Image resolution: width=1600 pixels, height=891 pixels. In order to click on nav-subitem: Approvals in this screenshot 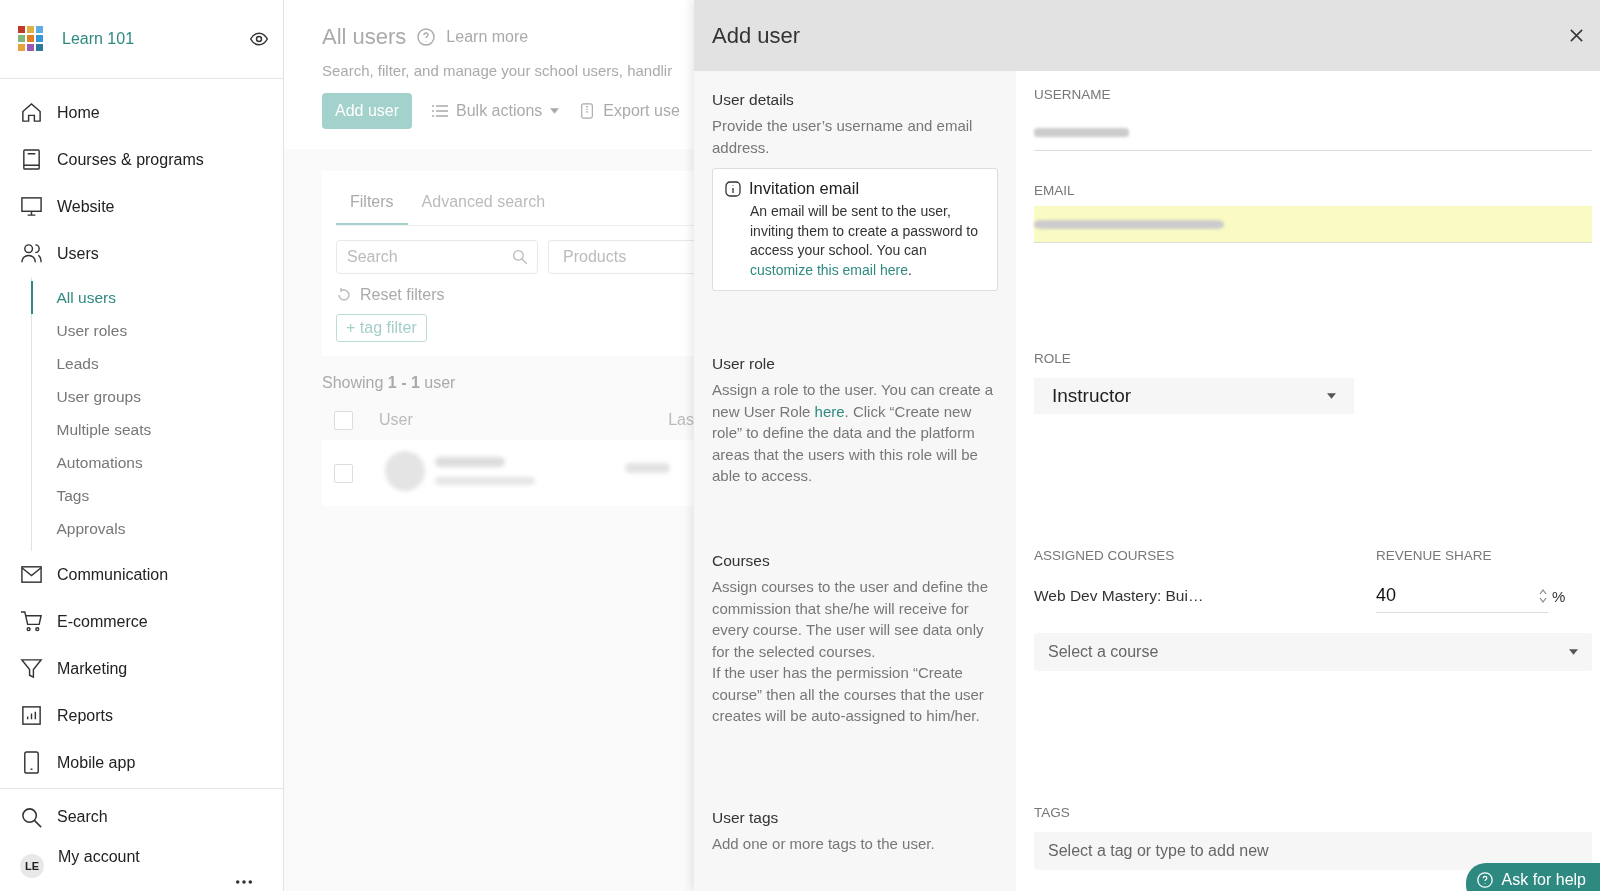, I will do `click(156, 528)`.